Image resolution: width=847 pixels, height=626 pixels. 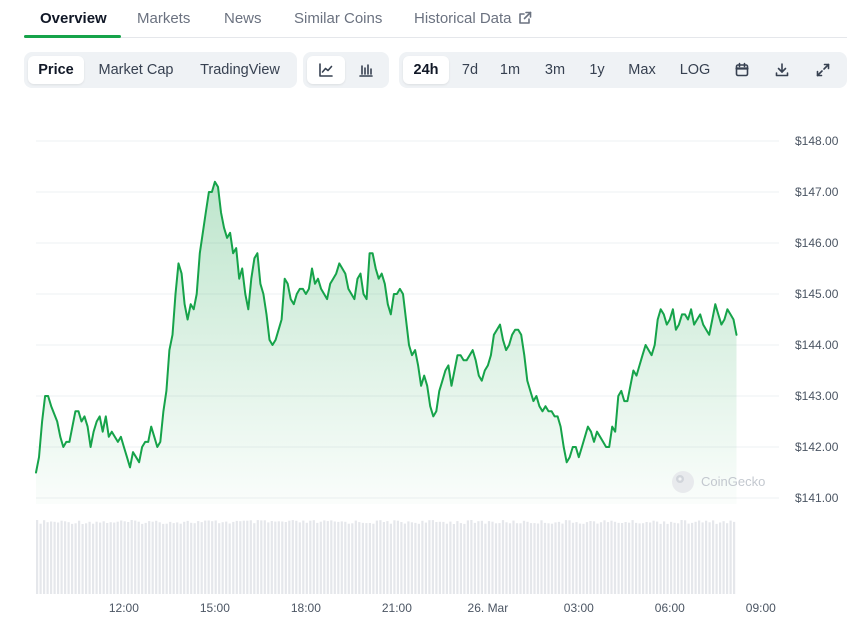 What do you see at coordinates (426, 70) in the screenshot?
I see `range-24h-button: 24h` at bounding box center [426, 70].